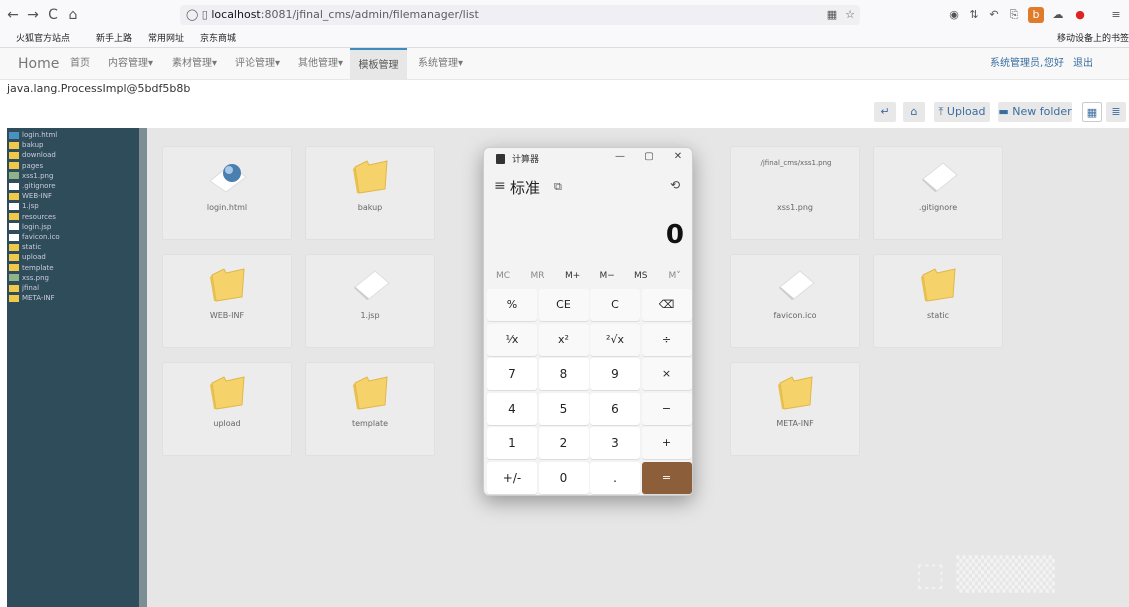  Describe the element at coordinates (666, 305) in the screenshot. I see `calc-key: ⌫` at that location.